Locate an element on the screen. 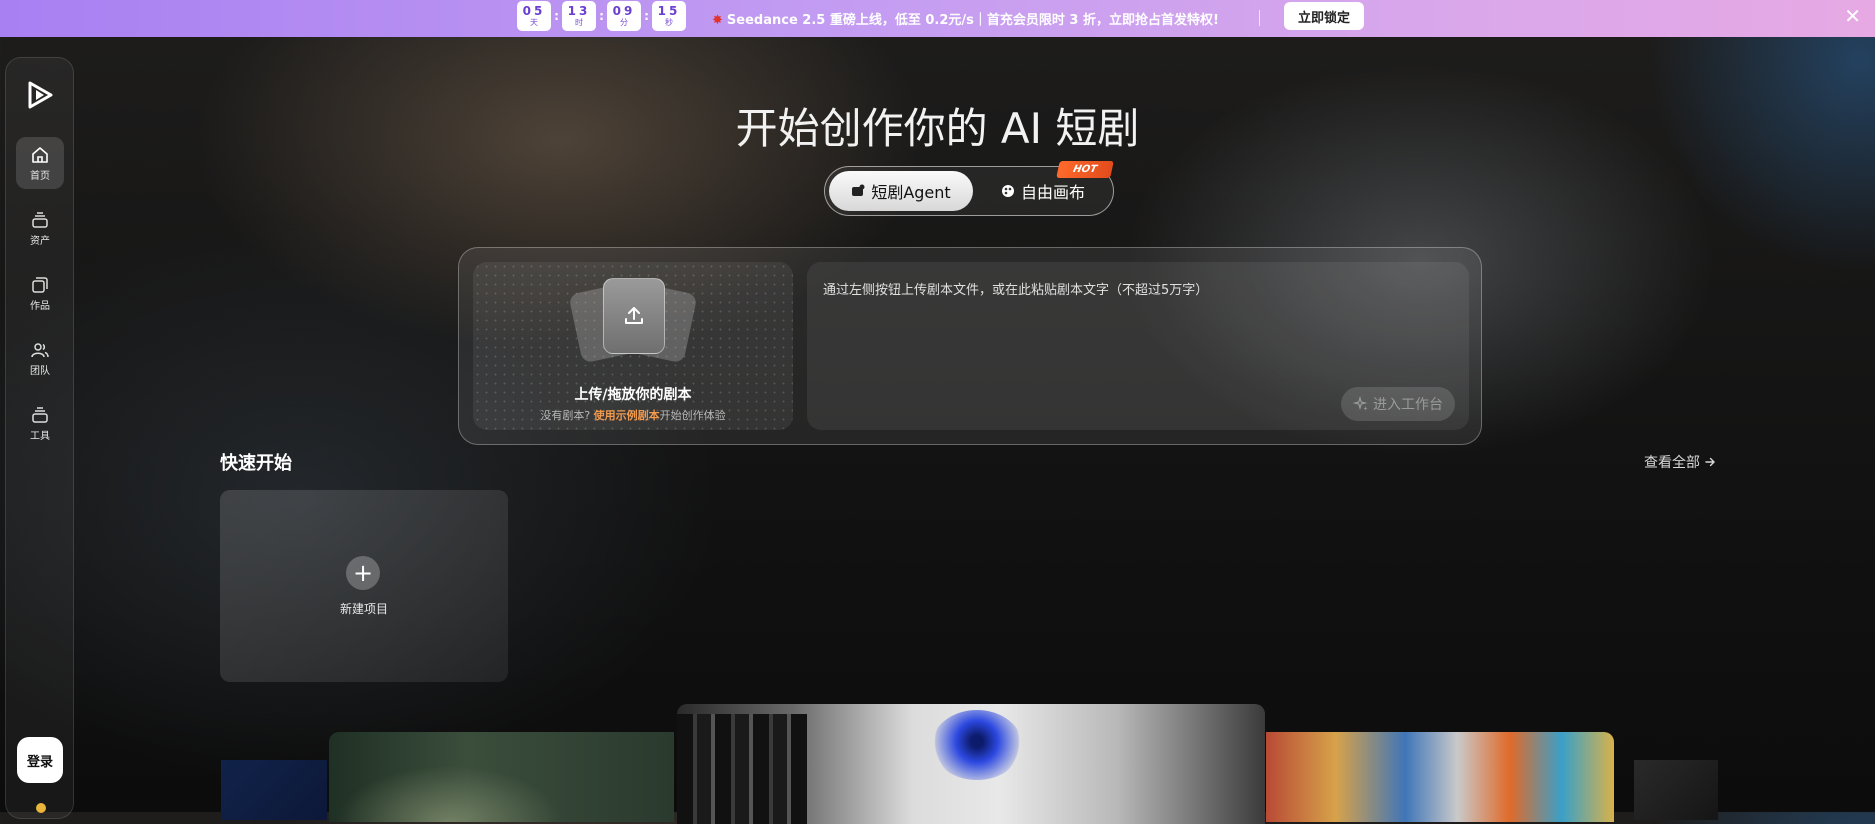 This screenshot has height=824, width=1875. upload-dropzone: 上传/拖放你的剧本 没有剧本? 使用示例剧本开始创作体验 is located at coordinates (633, 346).